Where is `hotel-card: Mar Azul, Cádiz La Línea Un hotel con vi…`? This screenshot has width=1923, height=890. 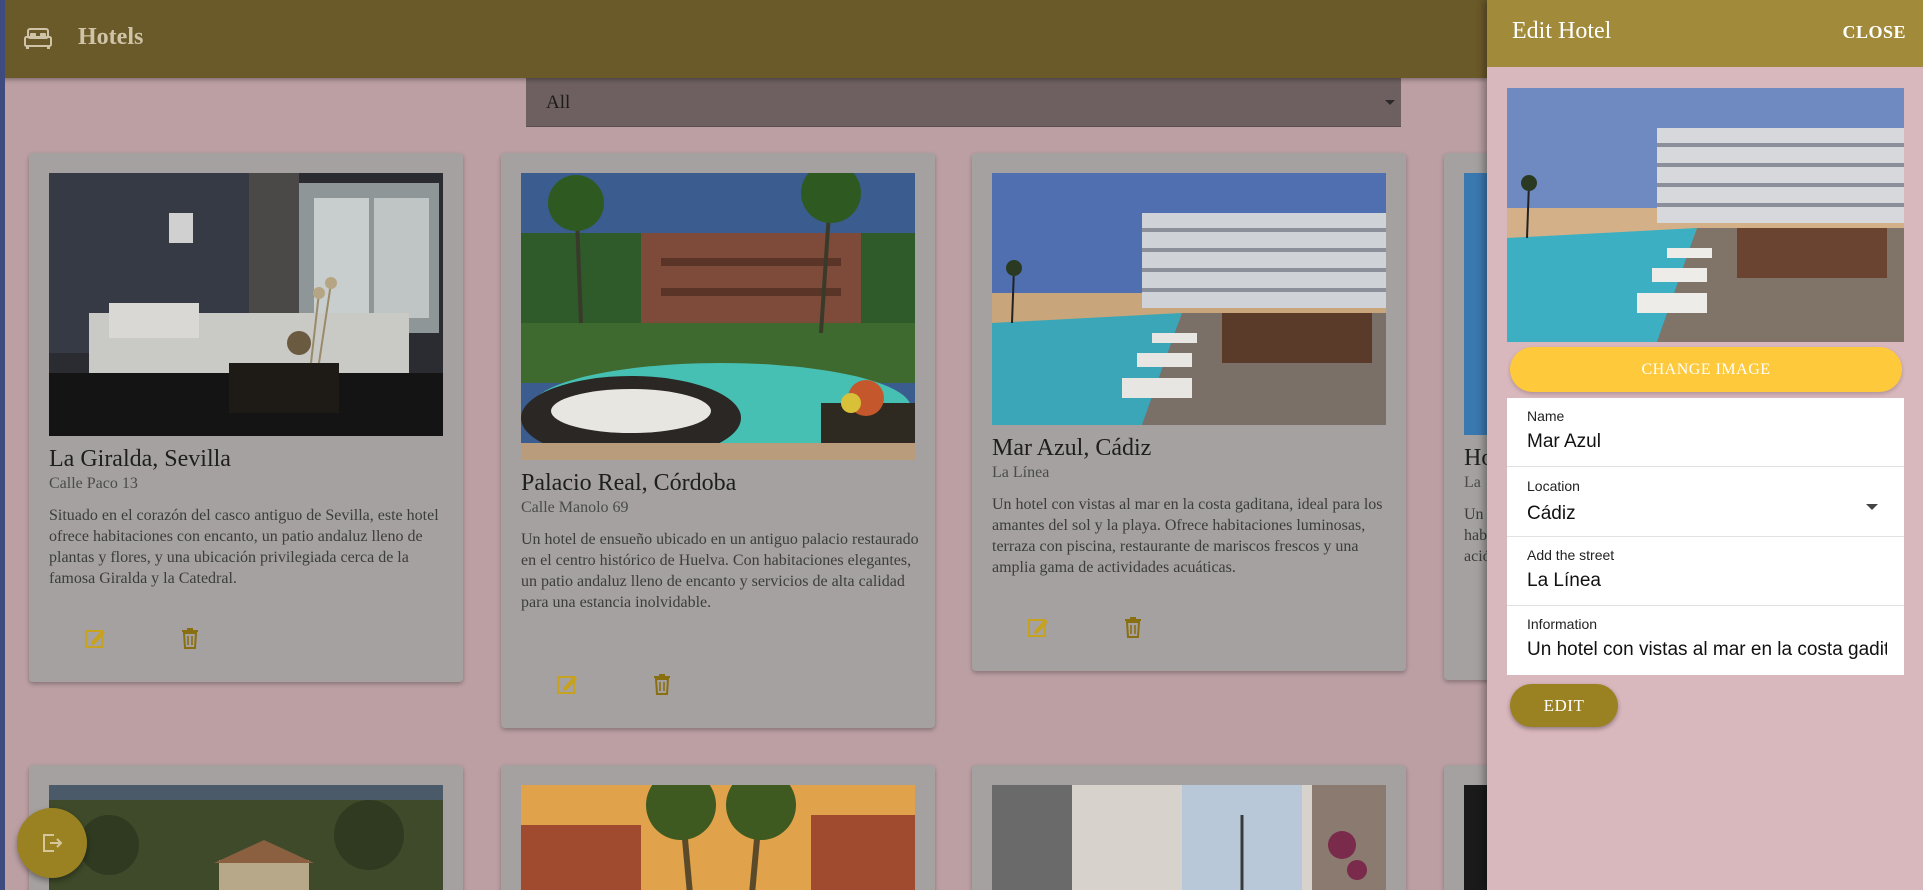 hotel-card: Mar Azul, Cádiz La Línea Un hotel con vi… is located at coordinates (1189, 412).